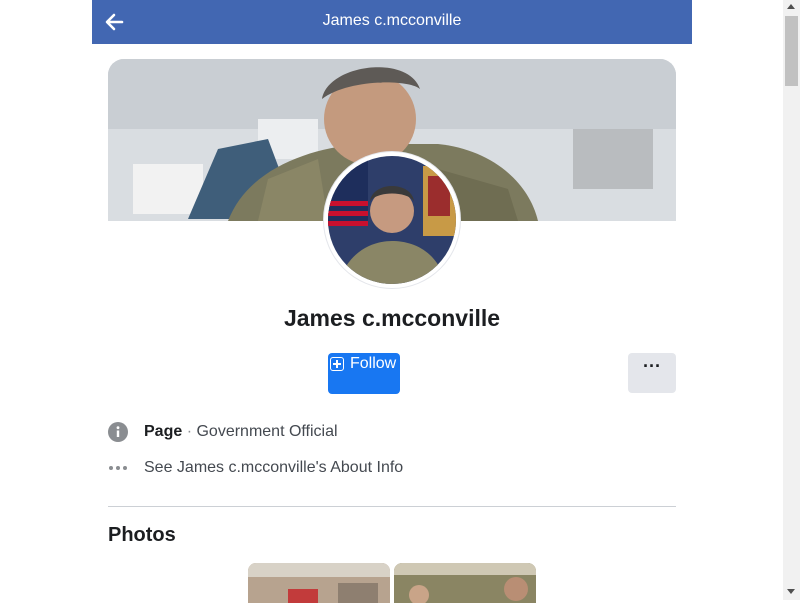 This screenshot has height=603, width=800. Describe the element at coordinates (364, 373) in the screenshot. I see `follow-button: Follow` at that location.